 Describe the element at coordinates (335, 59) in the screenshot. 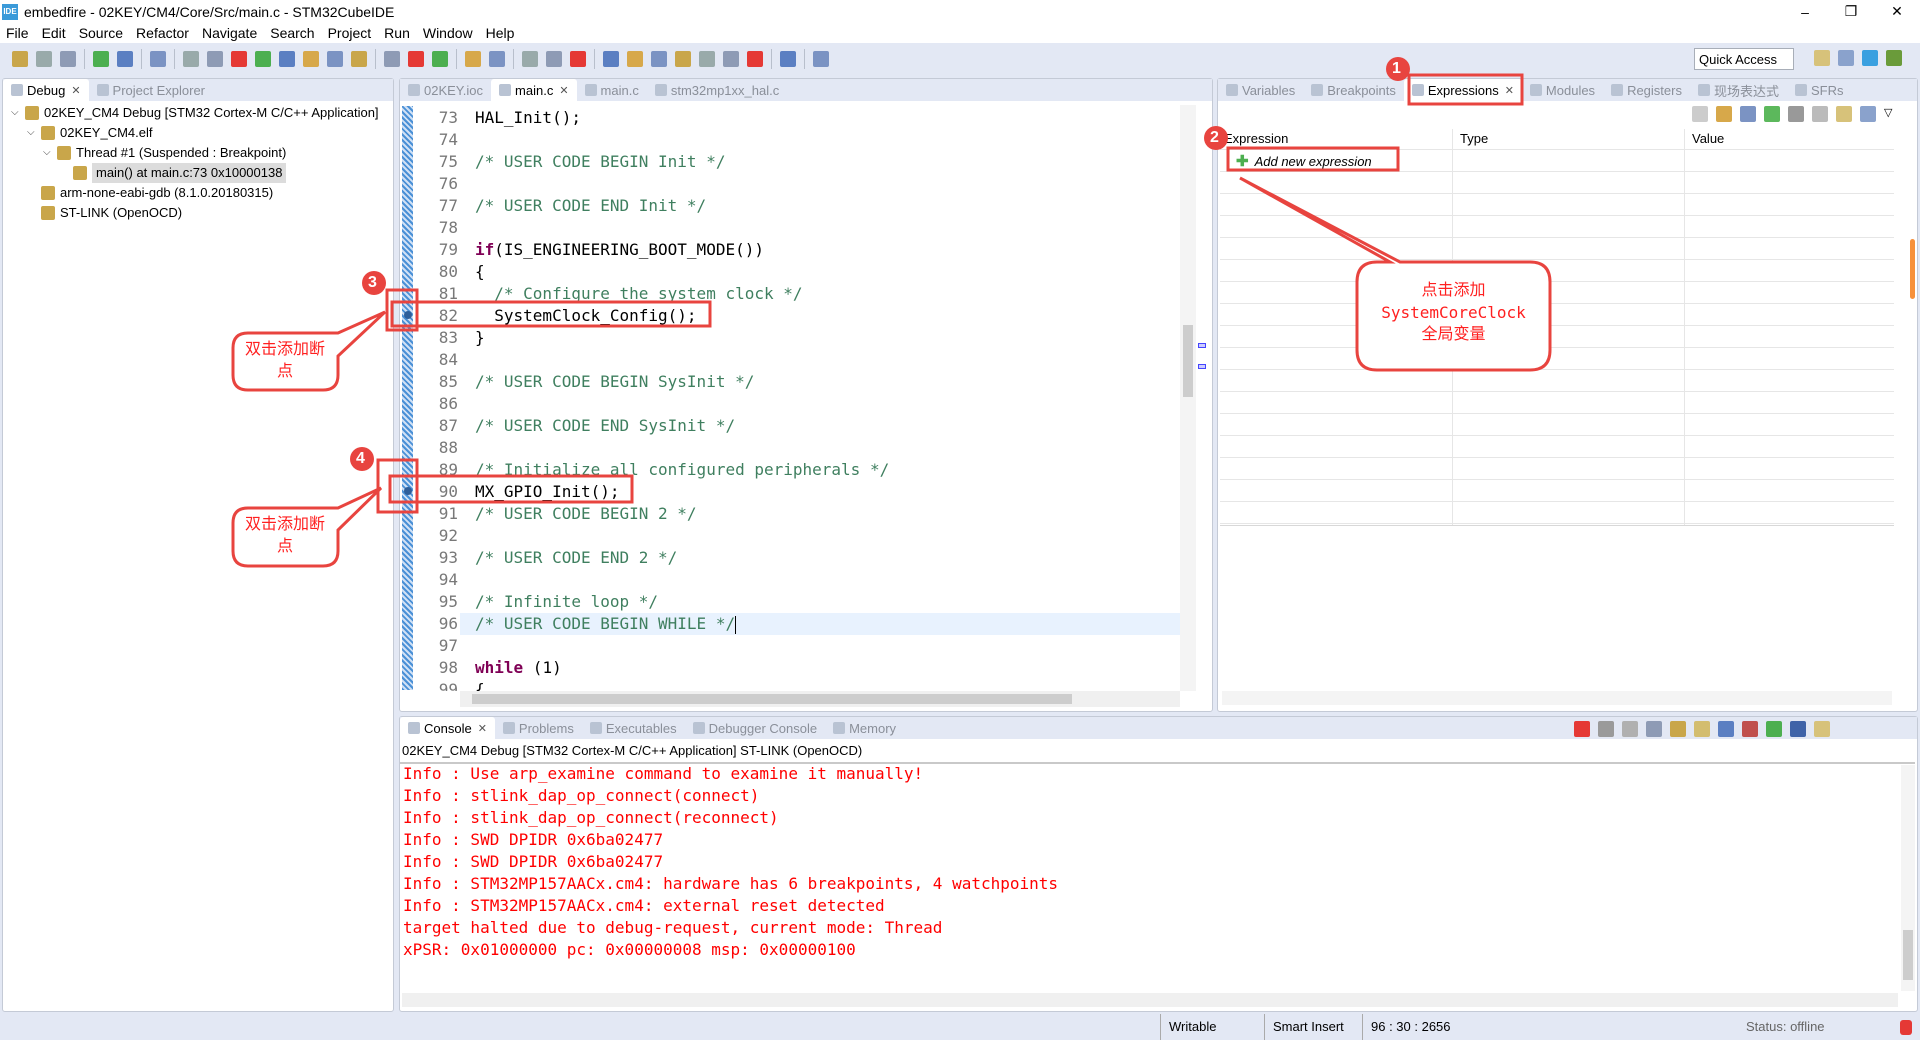

I see `step-over-icon` at that location.